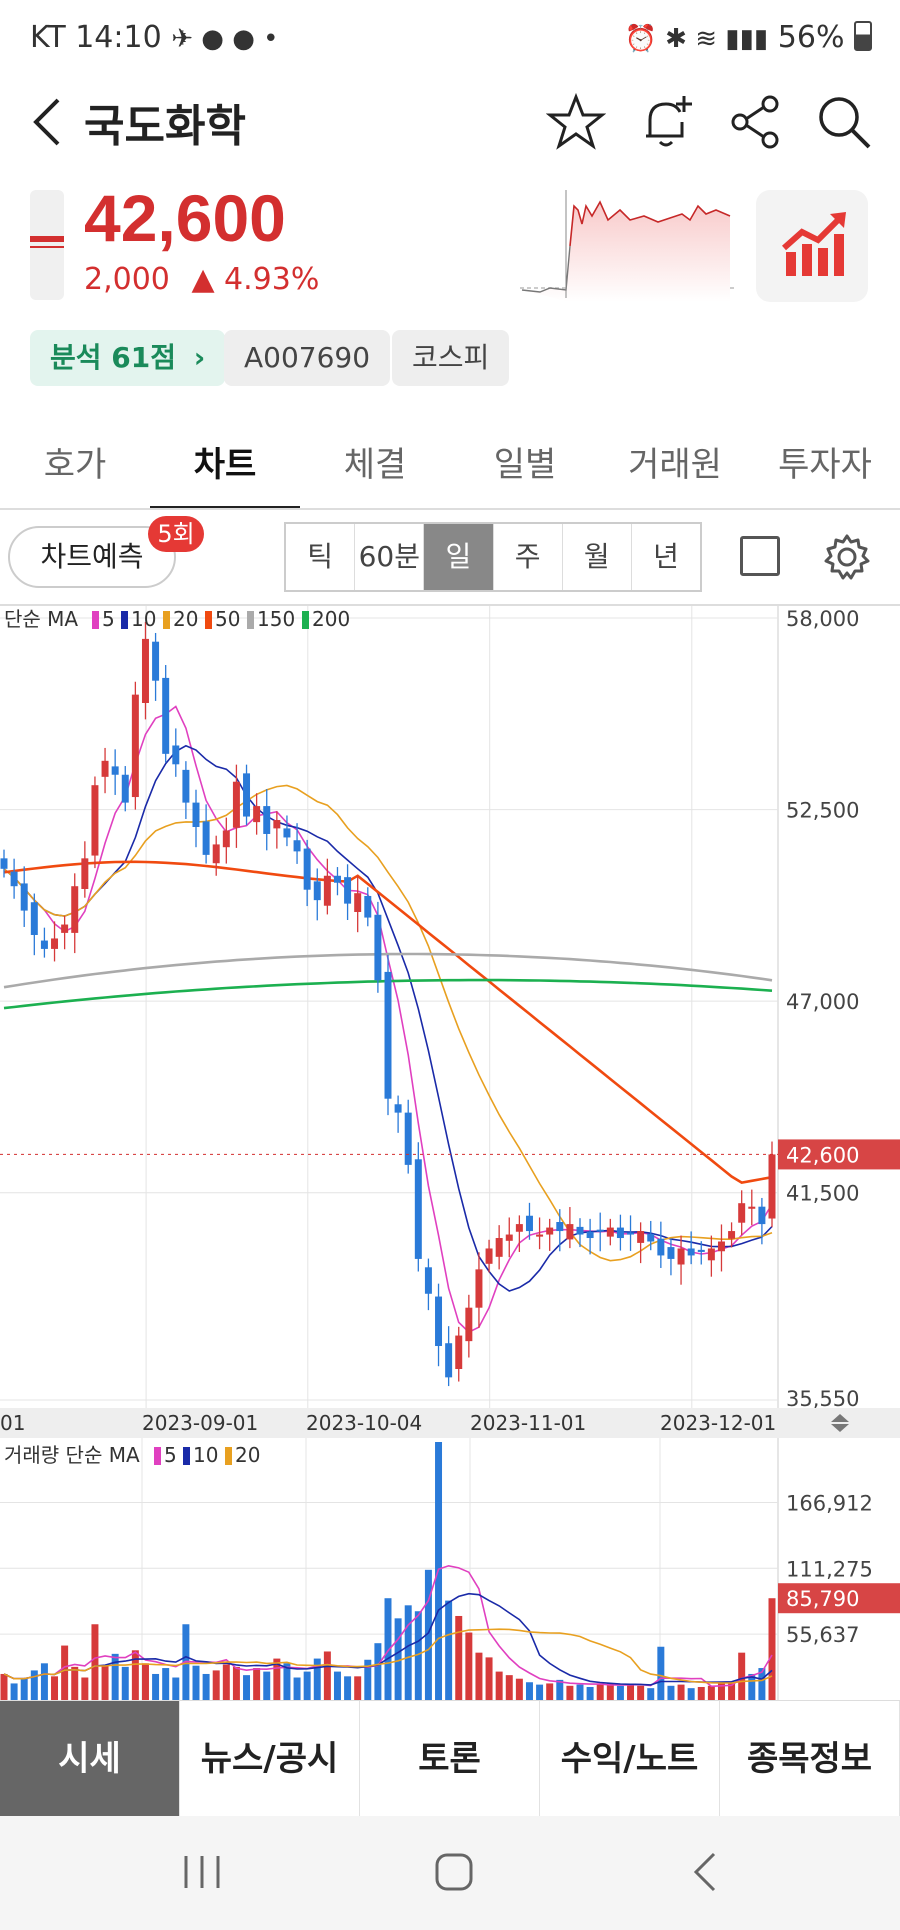 The width and height of the screenshot is (900, 1930). What do you see at coordinates (177, 619) in the screenshot?
I see `ma-legend: 단순 MA 5 10 20 50 150 200` at bounding box center [177, 619].